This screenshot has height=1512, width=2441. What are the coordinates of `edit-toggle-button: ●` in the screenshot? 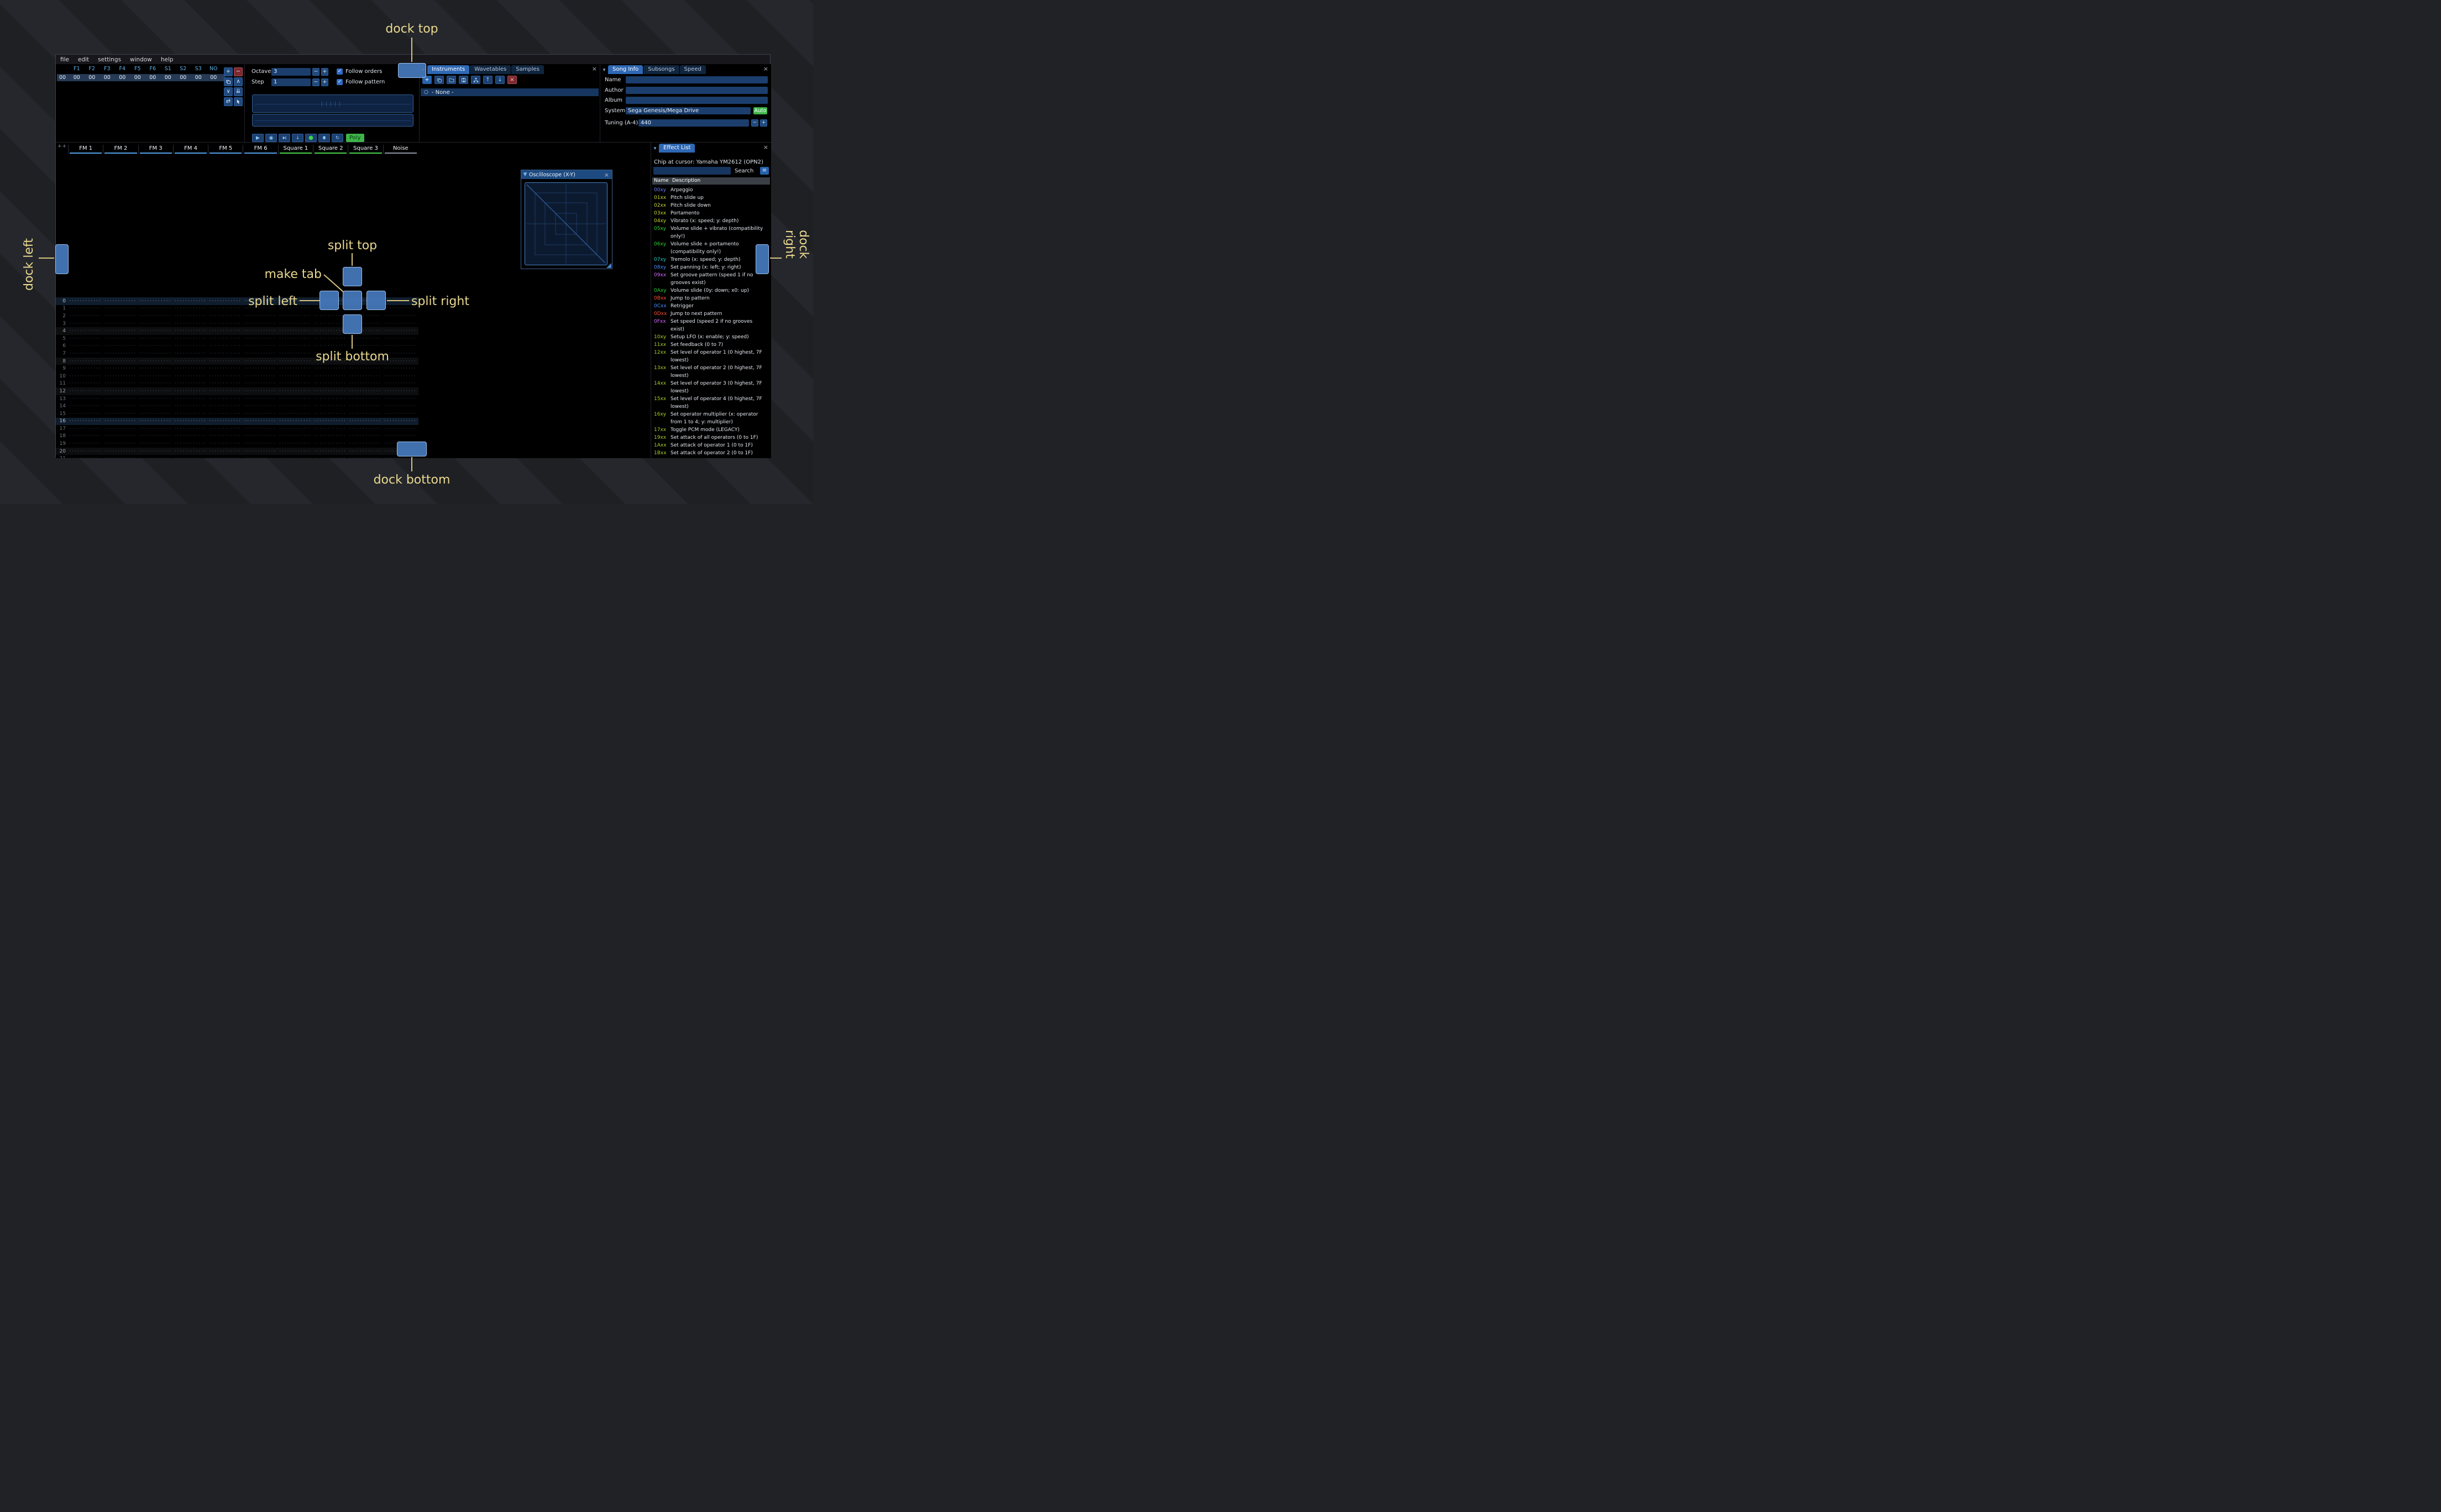 It's located at (311, 138).